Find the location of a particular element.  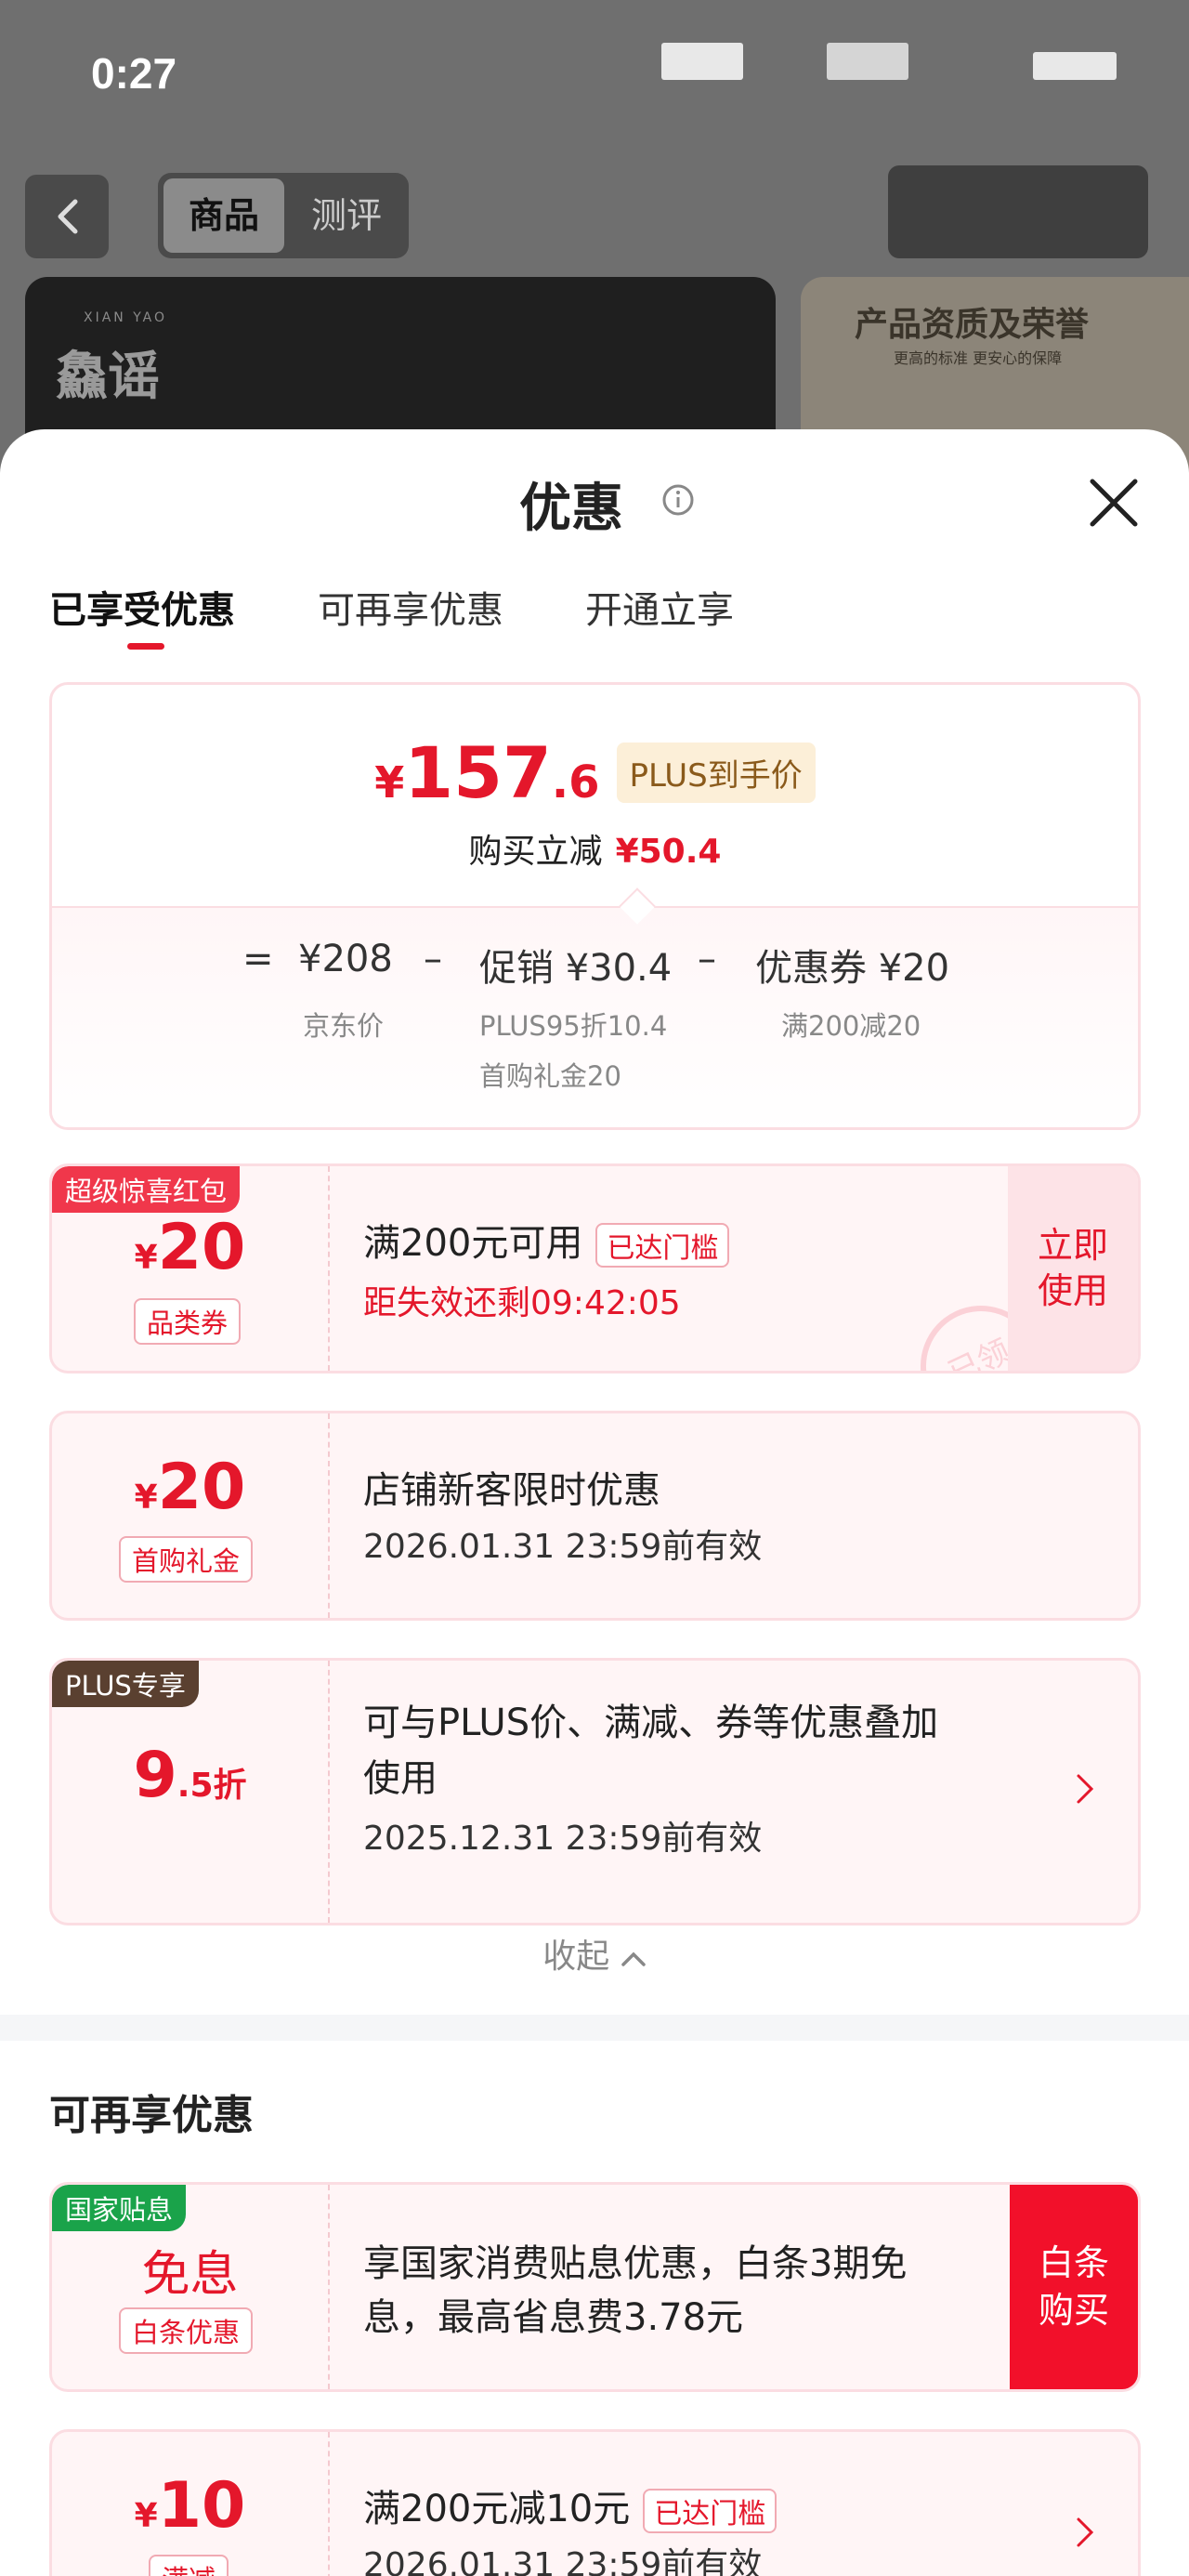

jd-price-label: 京东价 is located at coordinates (344, 1026).